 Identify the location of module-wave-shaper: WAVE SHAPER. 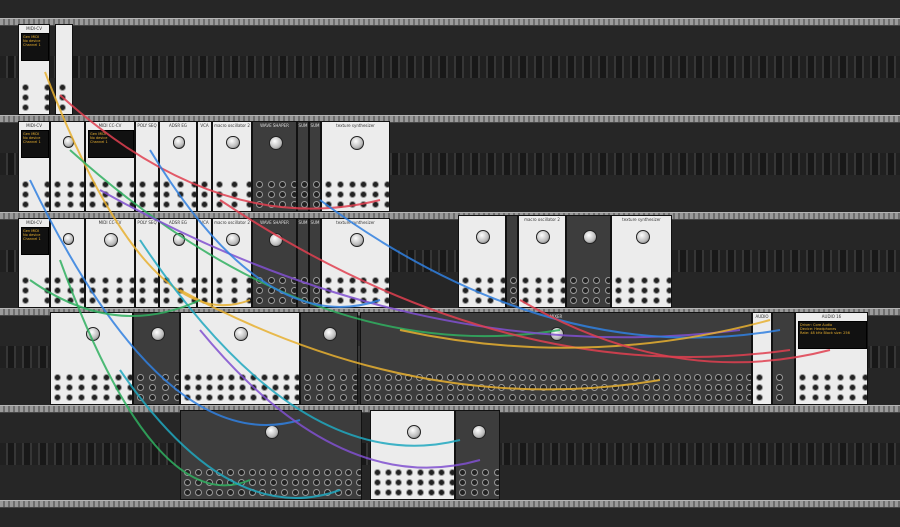
(274, 263).